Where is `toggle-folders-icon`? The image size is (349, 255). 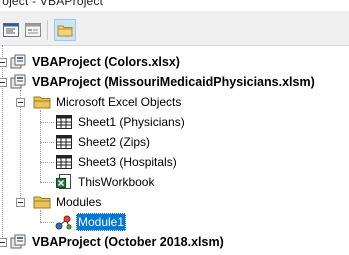 toggle-folders-icon is located at coordinates (65, 31).